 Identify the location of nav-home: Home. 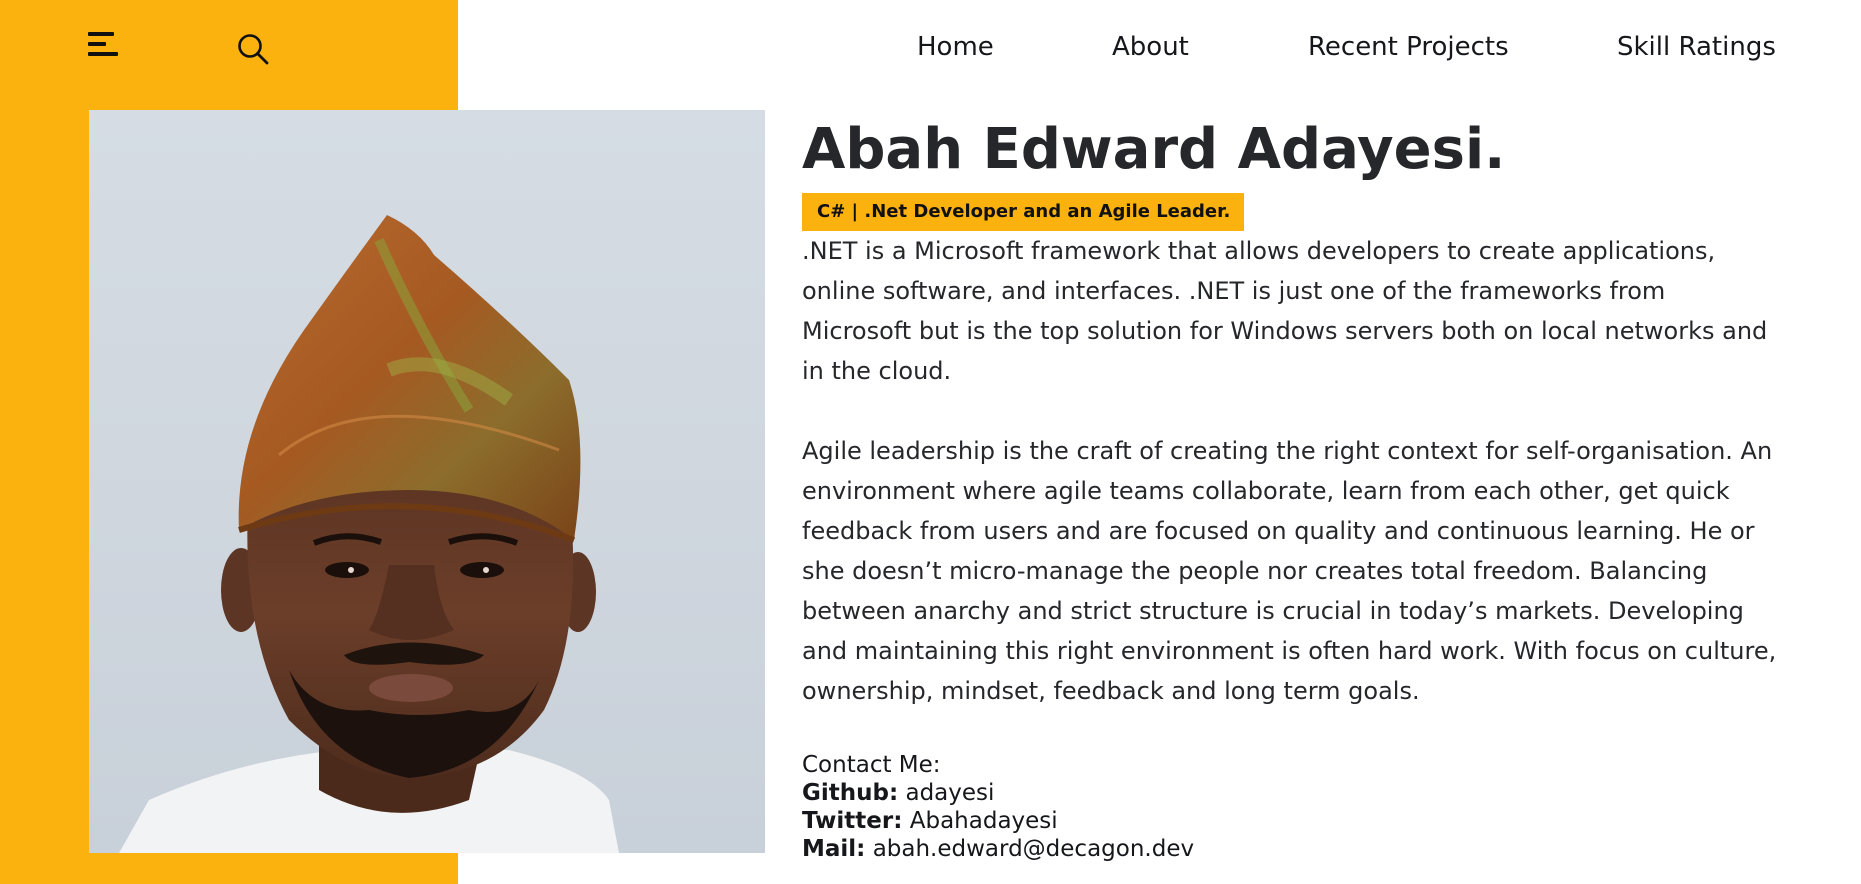
(955, 47).